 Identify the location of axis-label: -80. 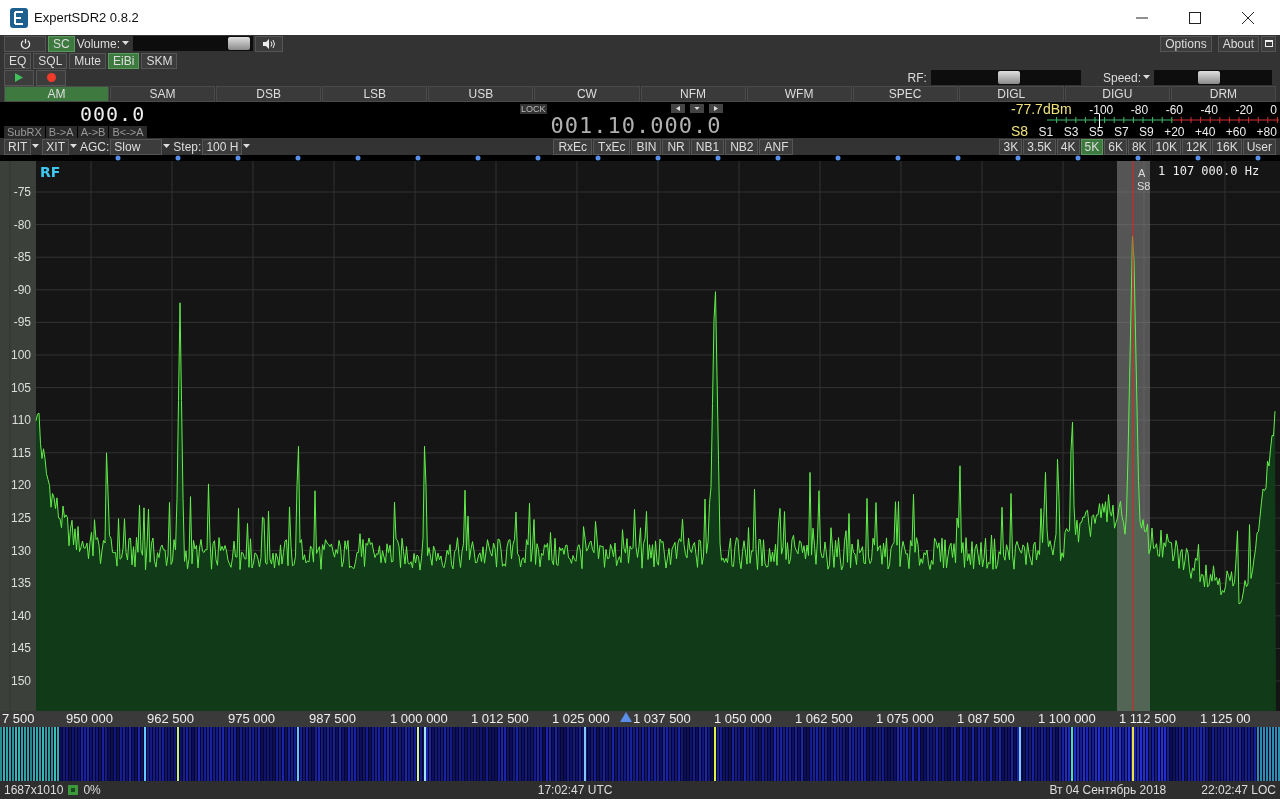
(22, 224).